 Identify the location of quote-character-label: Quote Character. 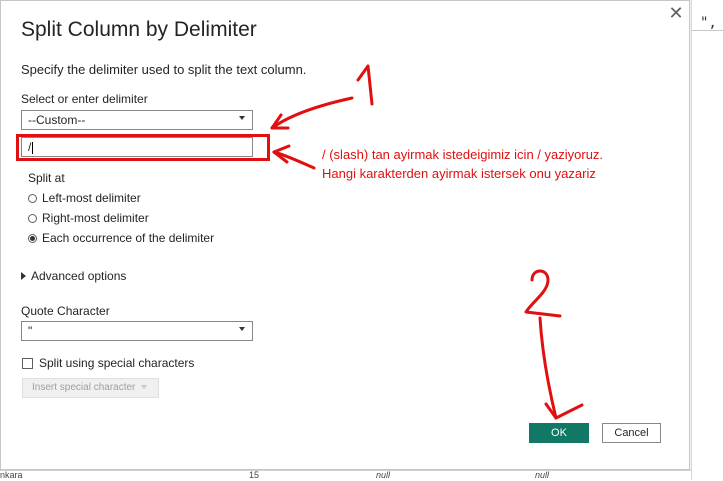
(65, 311).